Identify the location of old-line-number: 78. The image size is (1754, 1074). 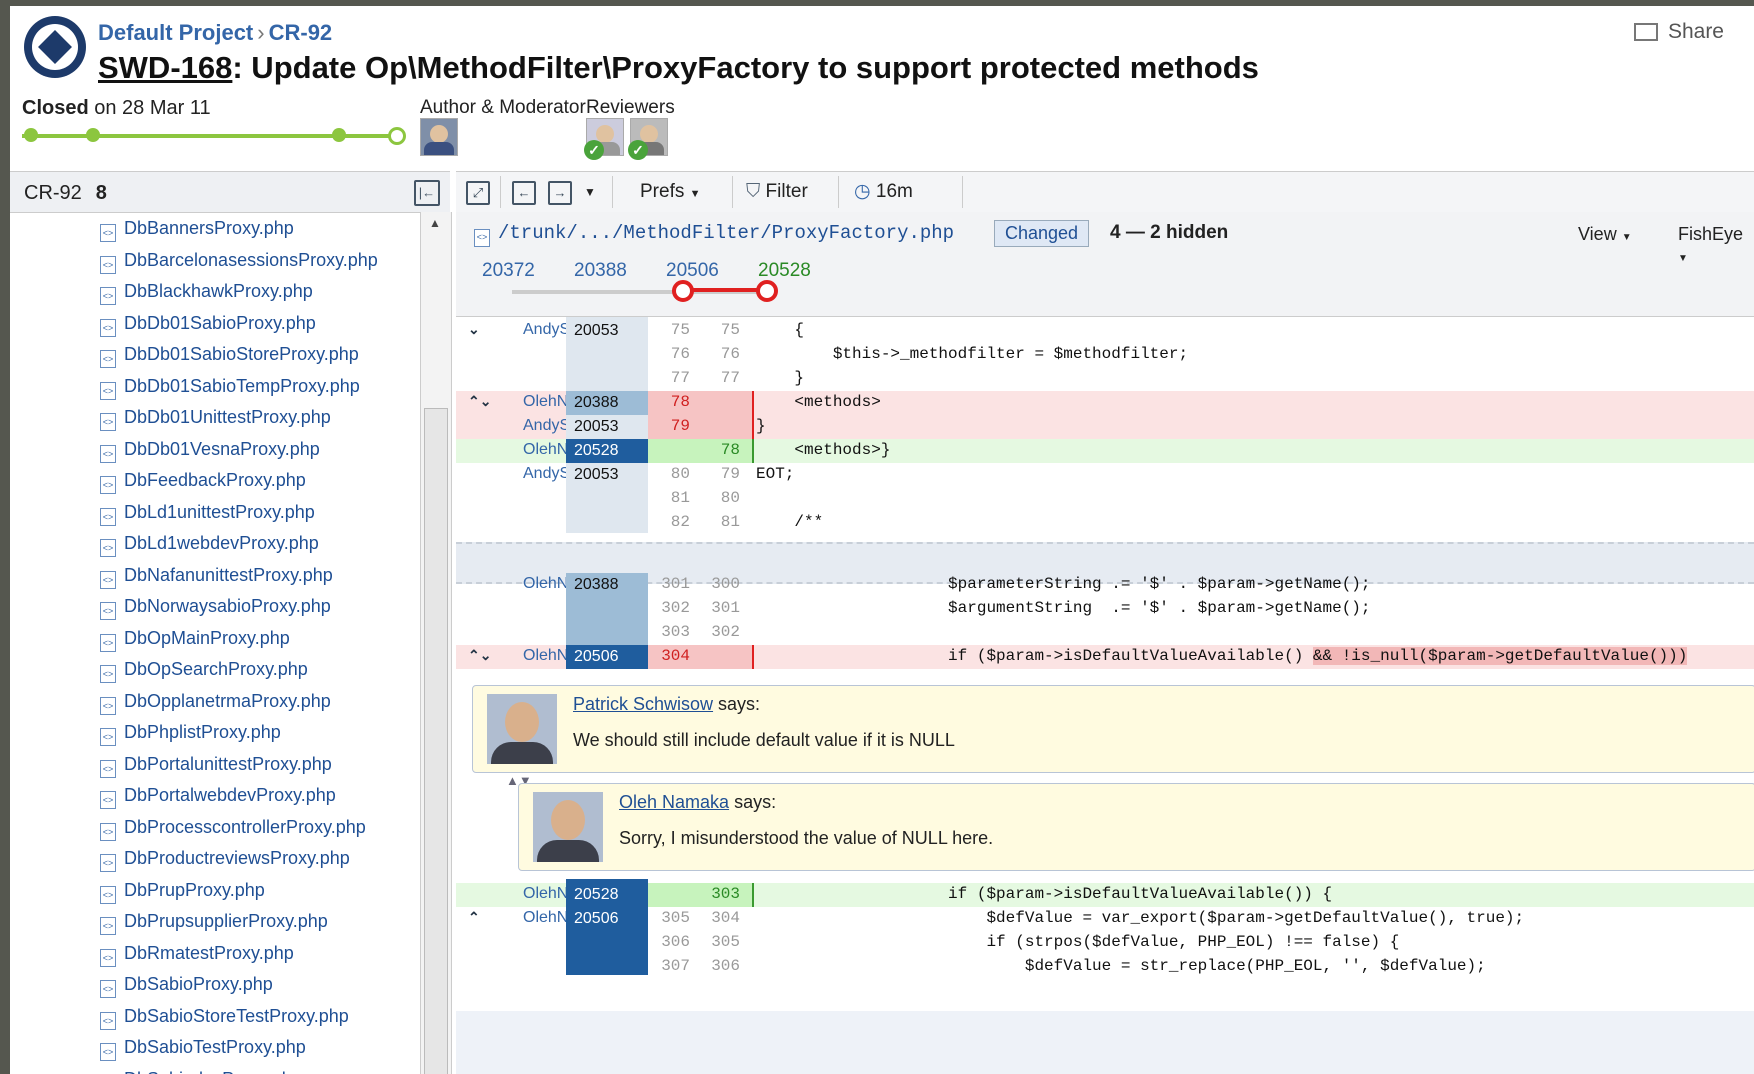
(680, 402).